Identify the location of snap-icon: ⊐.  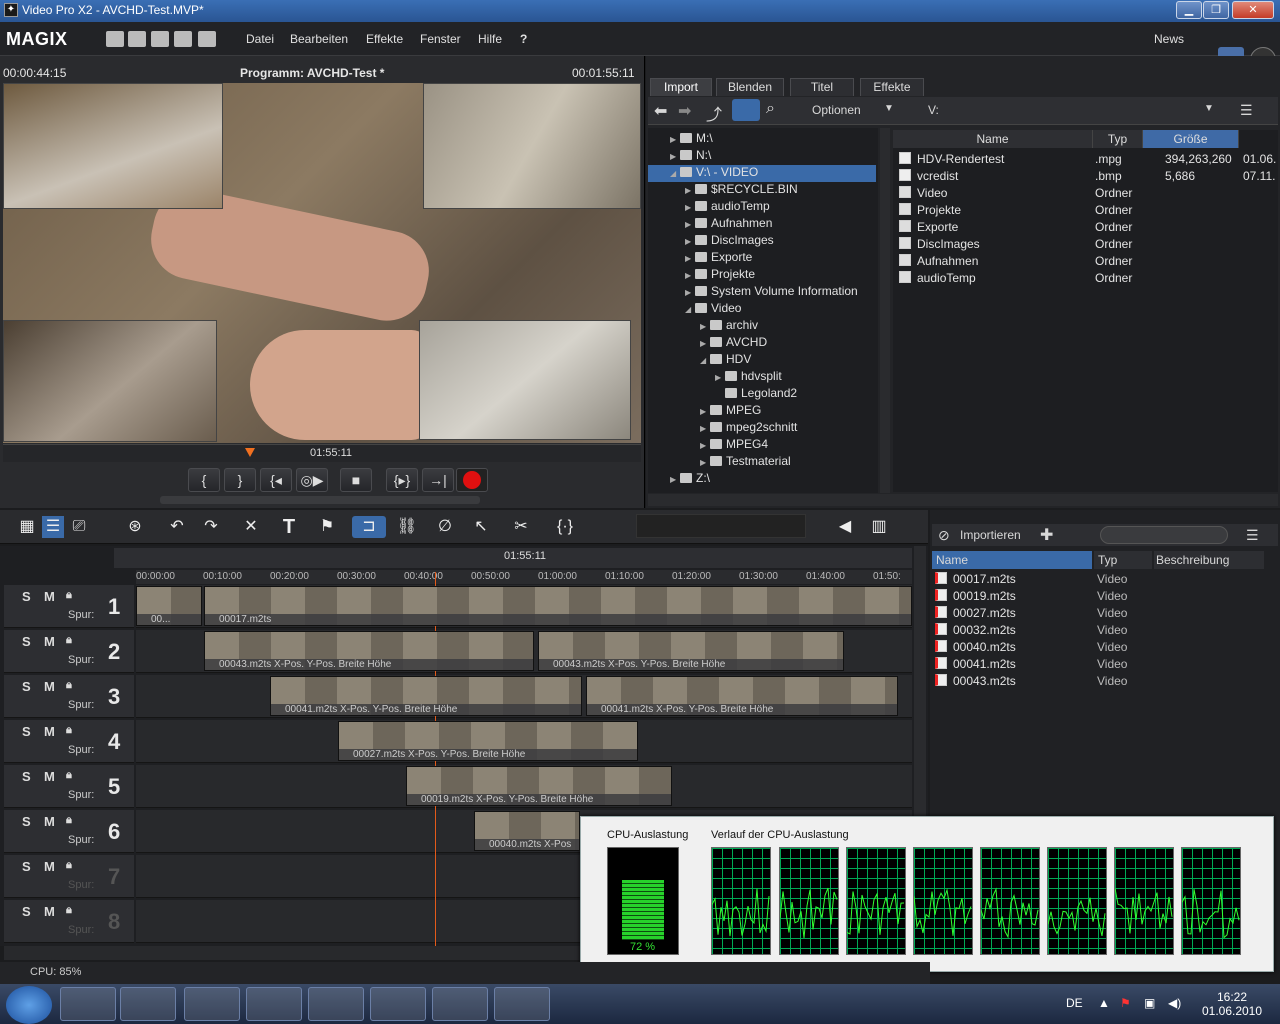
(369, 527).